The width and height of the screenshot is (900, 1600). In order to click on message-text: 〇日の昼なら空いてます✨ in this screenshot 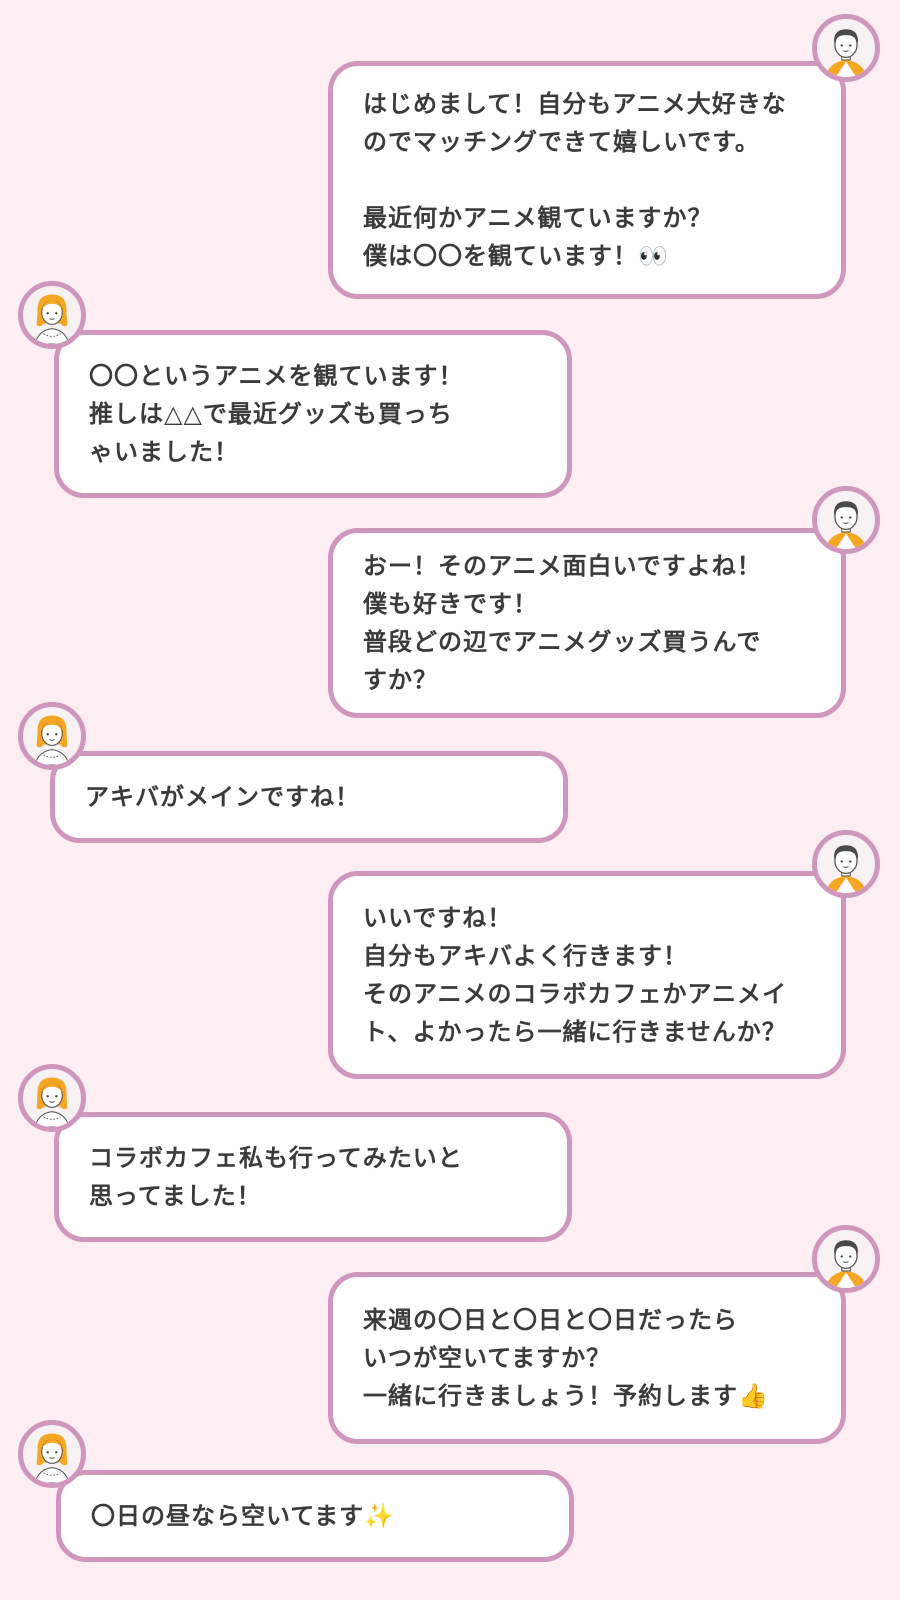, I will do `click(243, 1516)`.